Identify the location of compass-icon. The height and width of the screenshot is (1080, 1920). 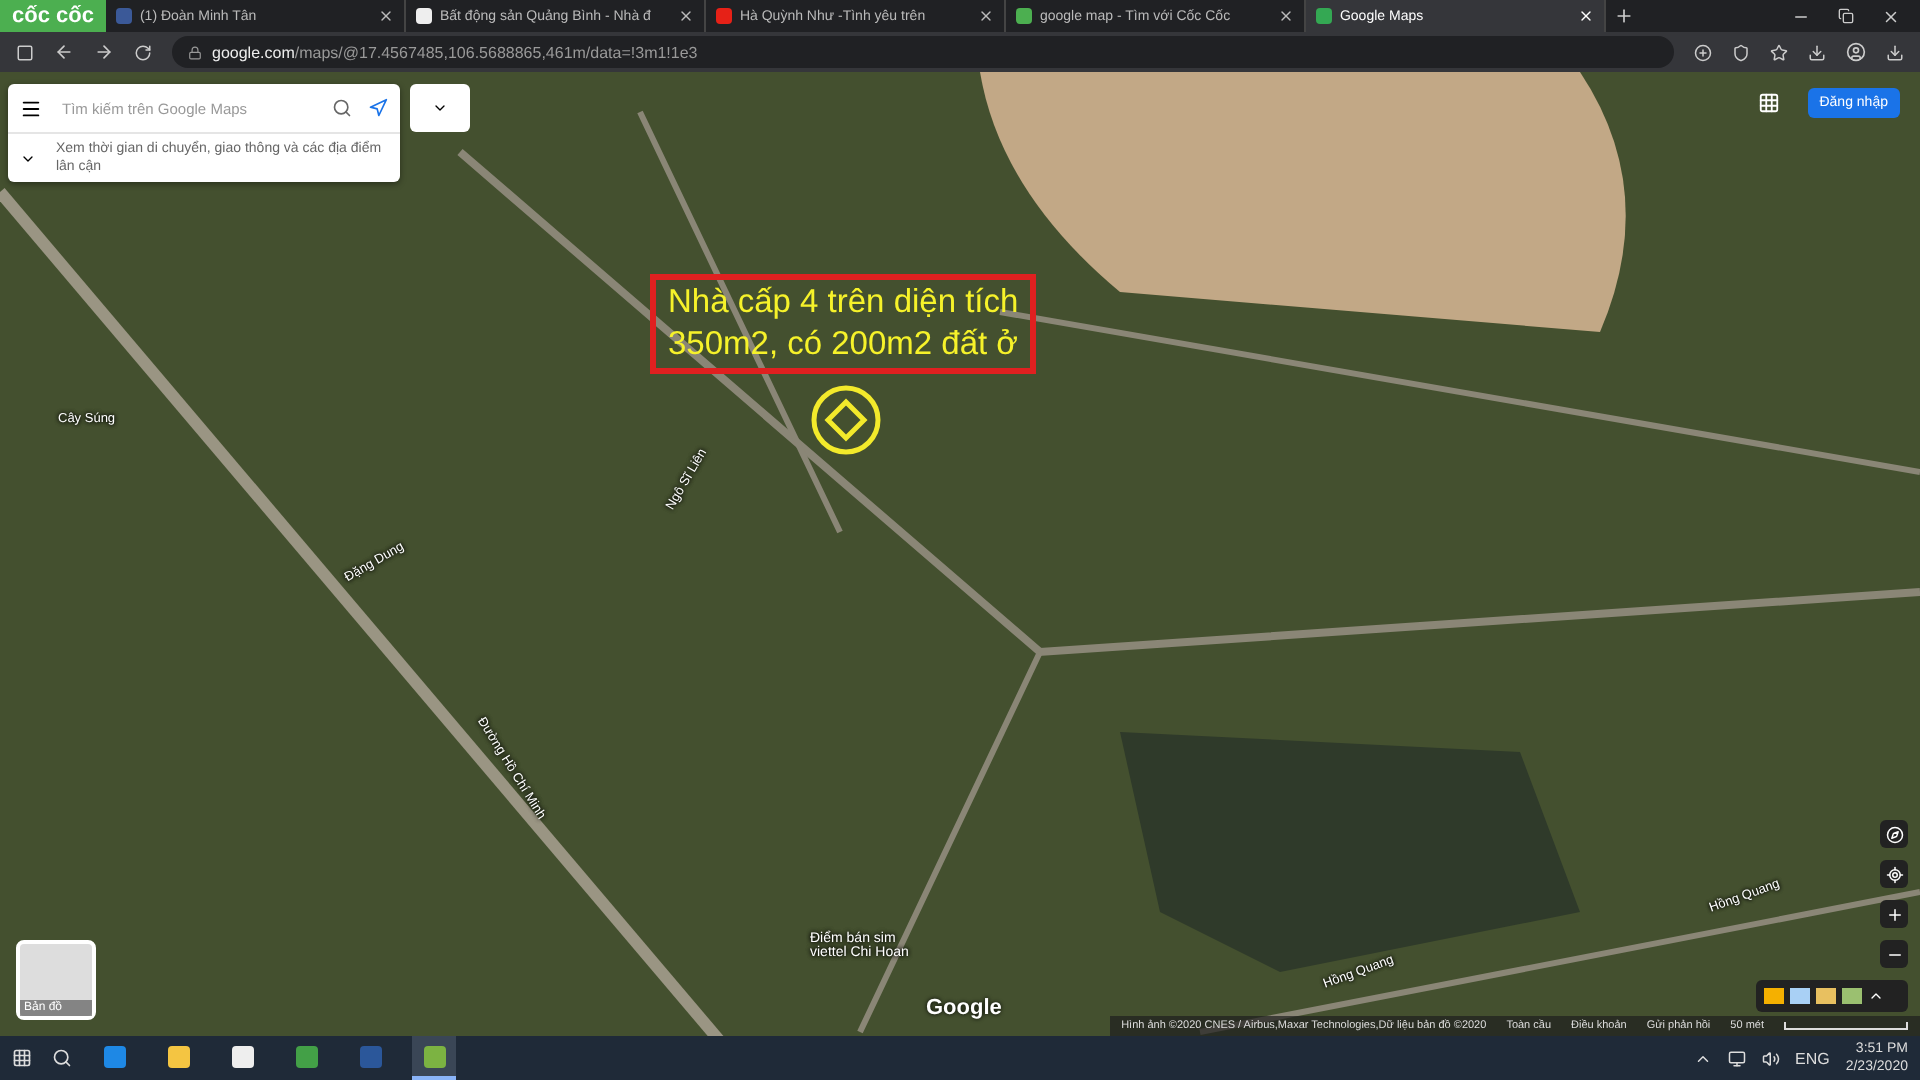
(1894, 834).